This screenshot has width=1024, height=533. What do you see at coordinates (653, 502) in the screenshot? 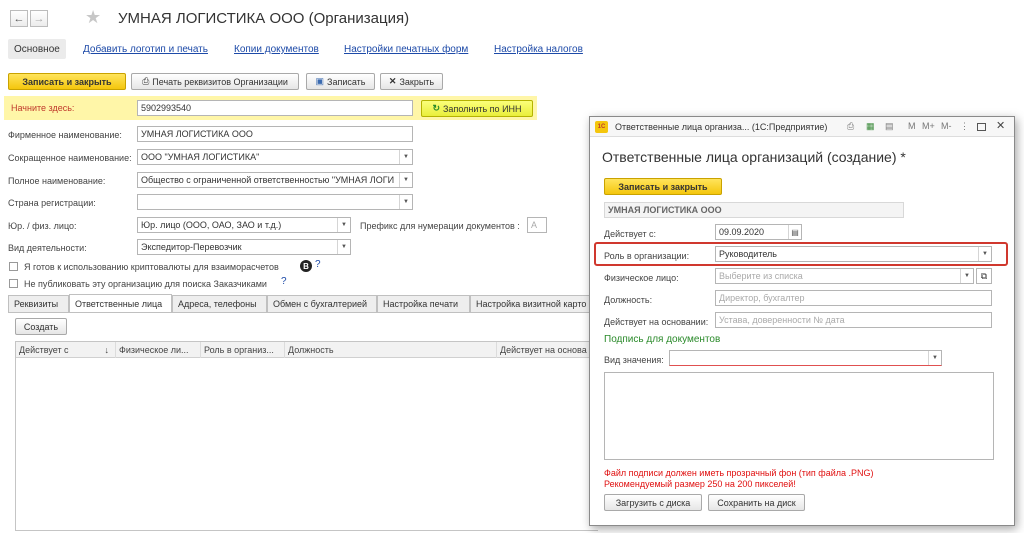
I see `load-from-disk-button: Загрузить с диска` at bounding box center [653, 502].